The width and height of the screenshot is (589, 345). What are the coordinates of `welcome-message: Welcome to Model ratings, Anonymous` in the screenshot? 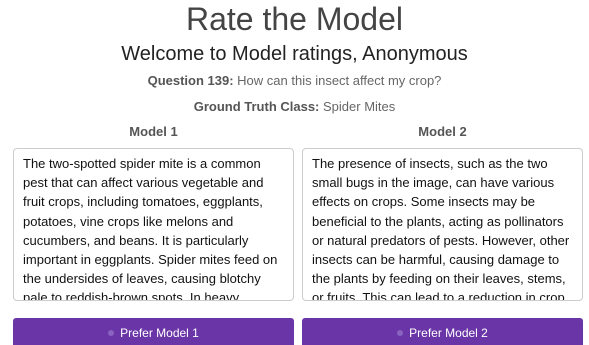 It's located at (294, 54).